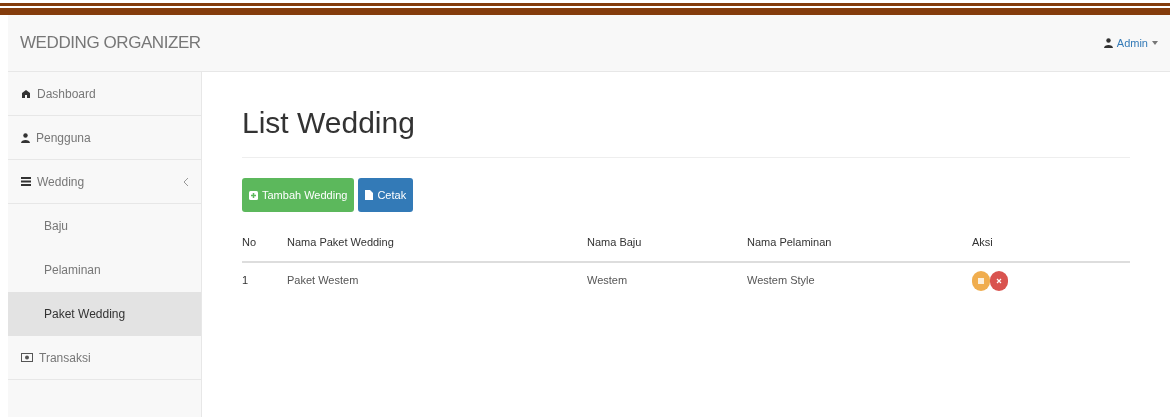 This screenshot has height=417, width=1170. I want to click on user-menu: Admin, so click(1130, 43).